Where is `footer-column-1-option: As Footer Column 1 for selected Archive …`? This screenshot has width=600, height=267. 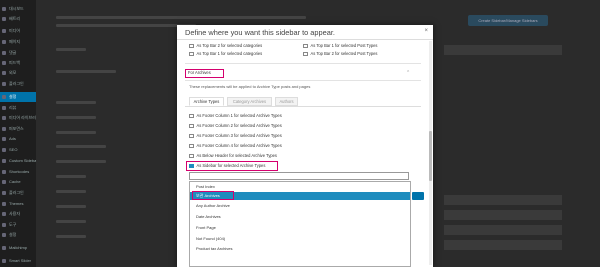 footer-column-1-option: As Footer Column 1 for selected Archive … is located at coordinates (235, 115).